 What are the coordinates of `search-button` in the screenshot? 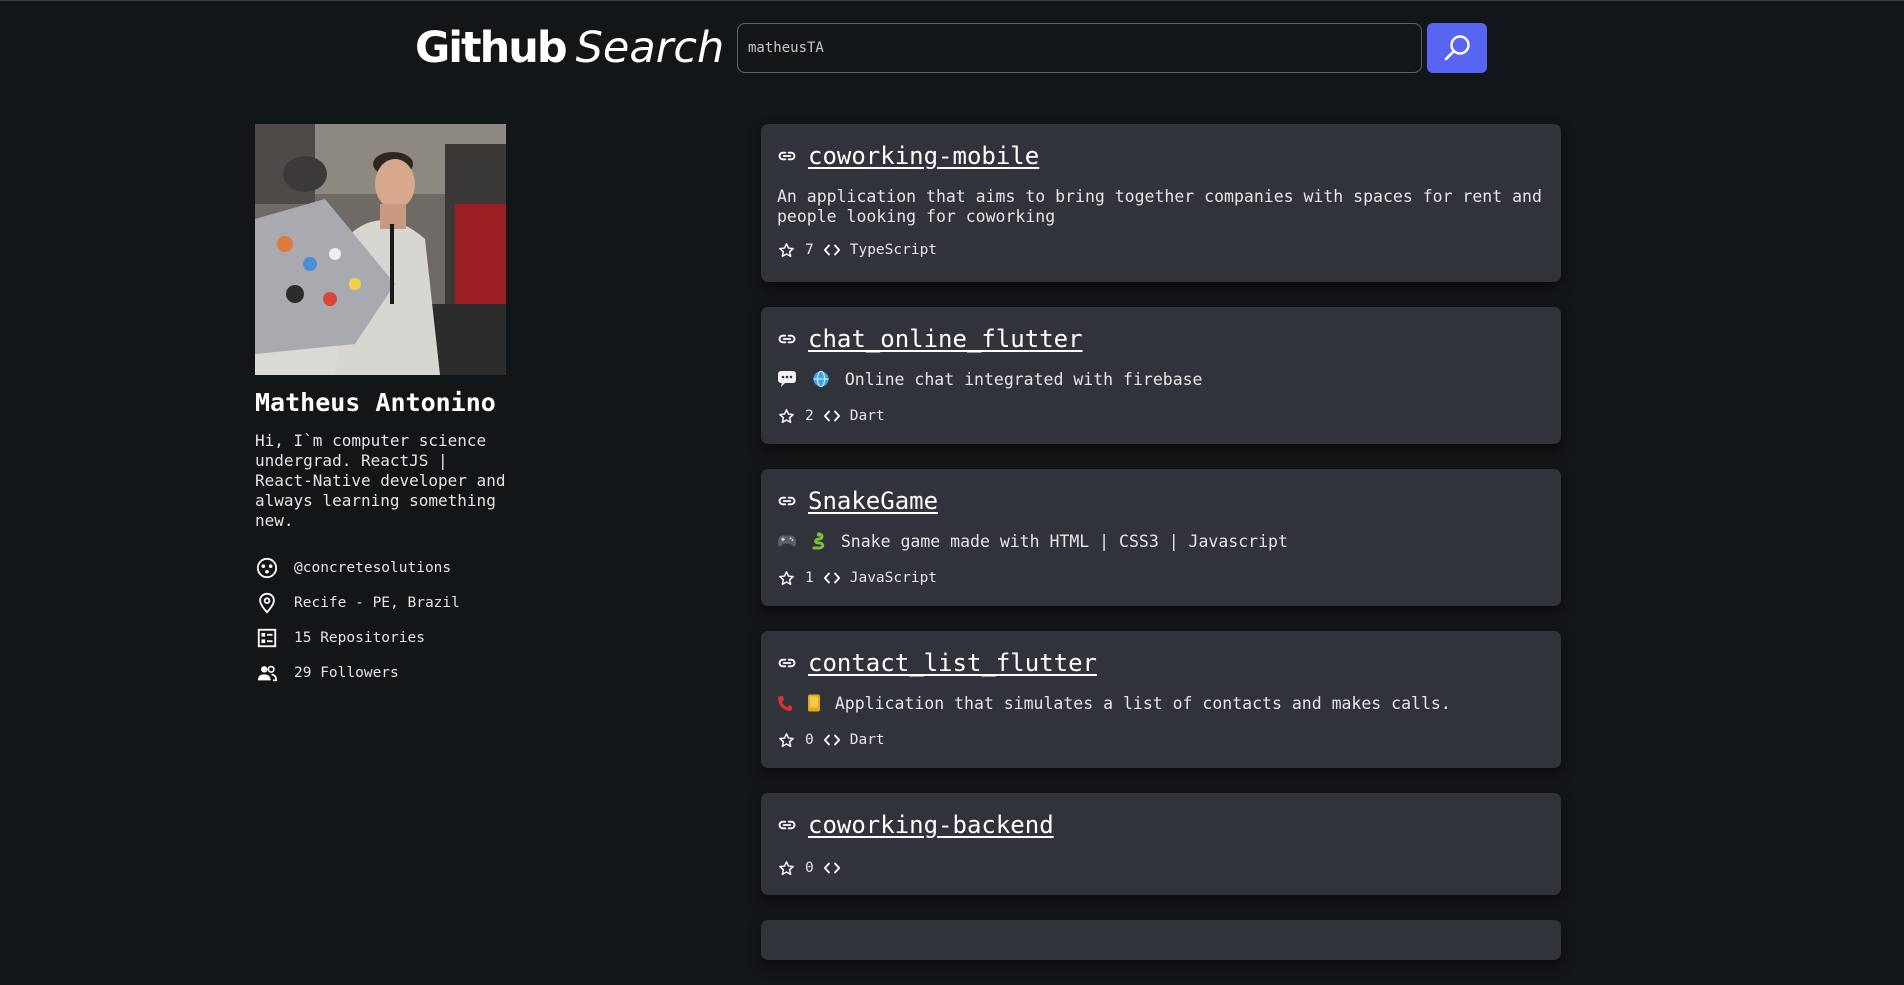 It's located at (1457, 48).